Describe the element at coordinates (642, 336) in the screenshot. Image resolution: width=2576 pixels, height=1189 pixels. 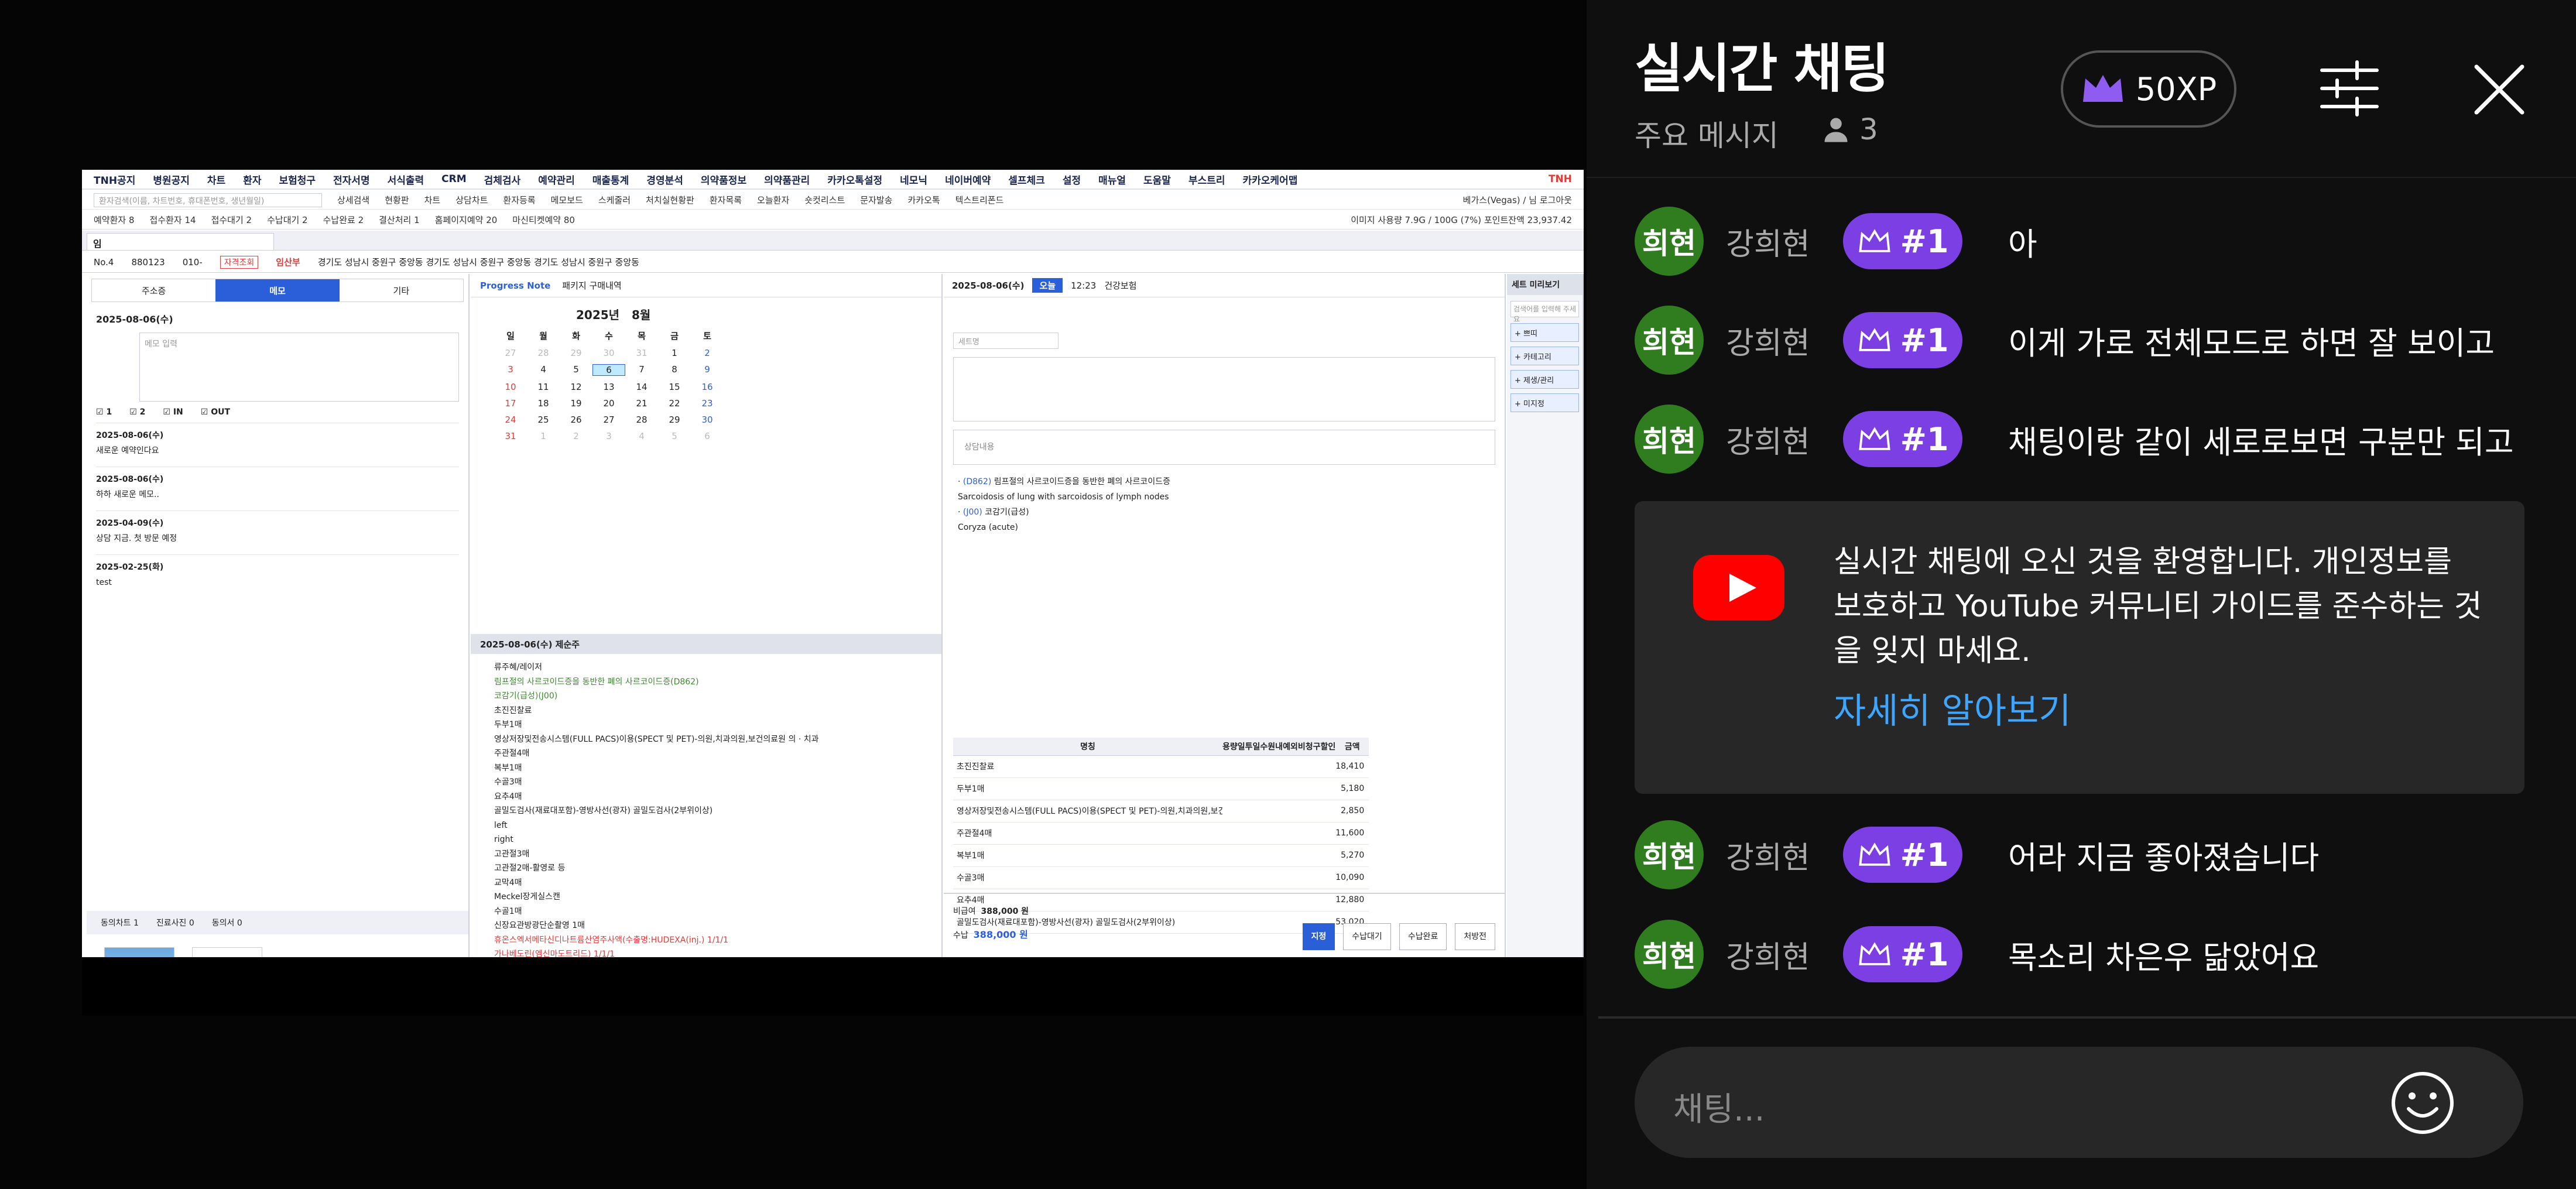
I see `weekday-label: 목` at that location.